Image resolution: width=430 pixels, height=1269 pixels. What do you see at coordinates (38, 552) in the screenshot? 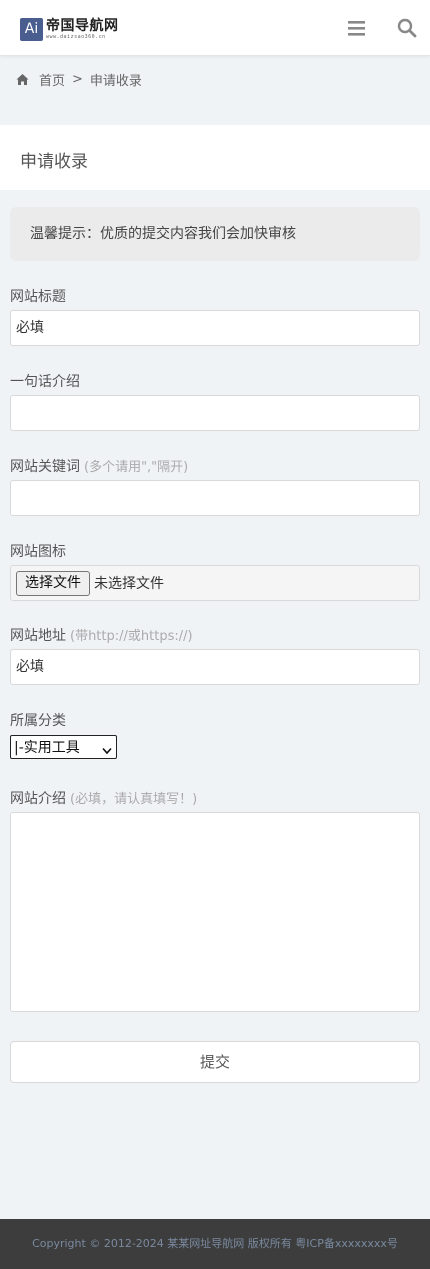
I see `icon-label: 网站图标` at bounding box center [38, 552].